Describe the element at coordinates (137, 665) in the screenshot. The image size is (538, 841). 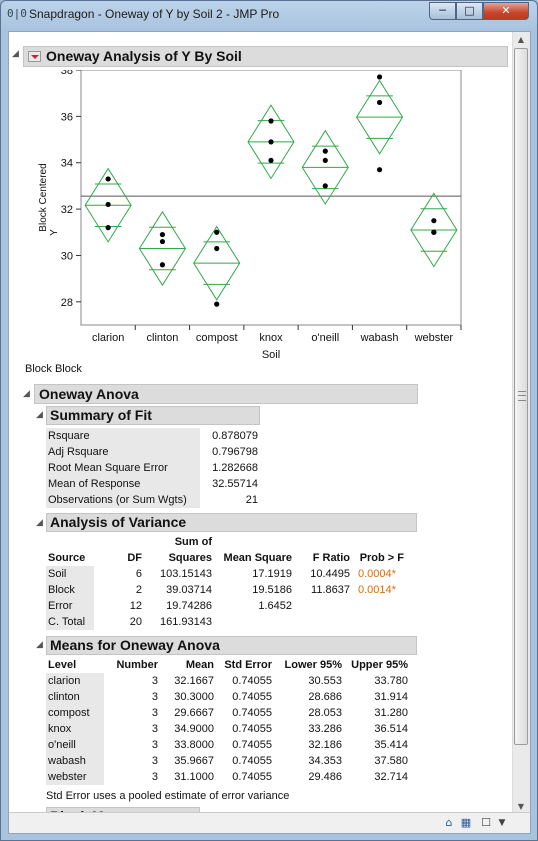
I see `column-header: Number` at that location.